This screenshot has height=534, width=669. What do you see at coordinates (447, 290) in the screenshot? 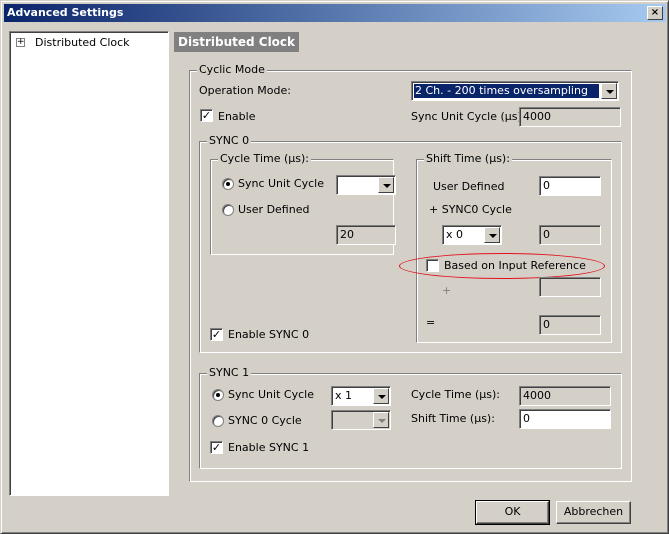
I see `plus-label: +` at bounding box center [447, 290].